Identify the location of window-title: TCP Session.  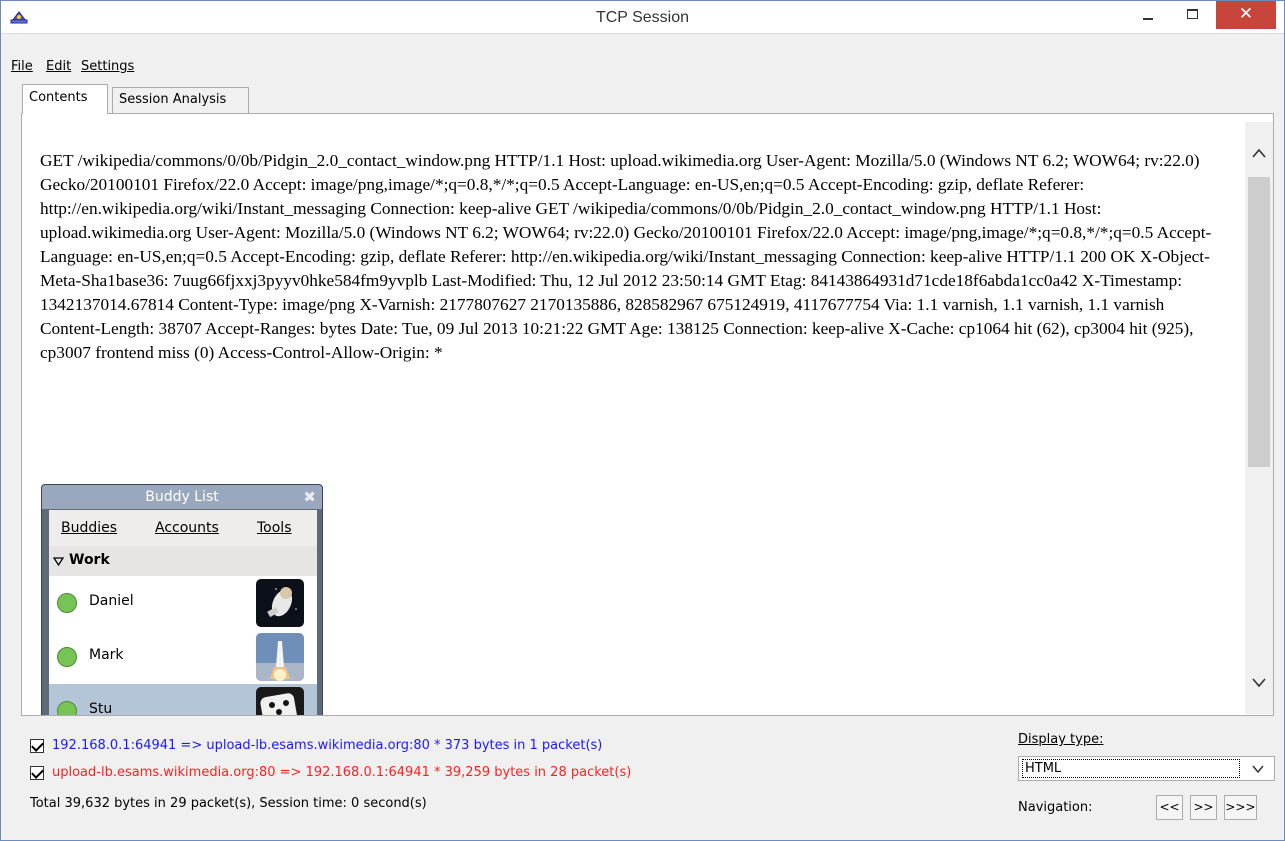
(642, 17).